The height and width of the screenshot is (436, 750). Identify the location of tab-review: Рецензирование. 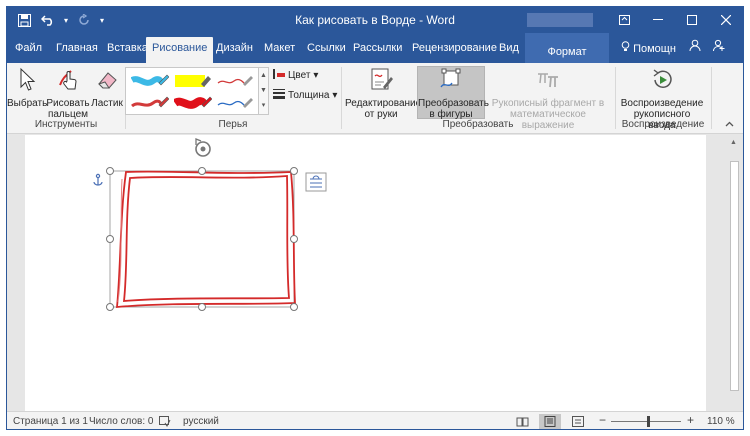
(454, 51).